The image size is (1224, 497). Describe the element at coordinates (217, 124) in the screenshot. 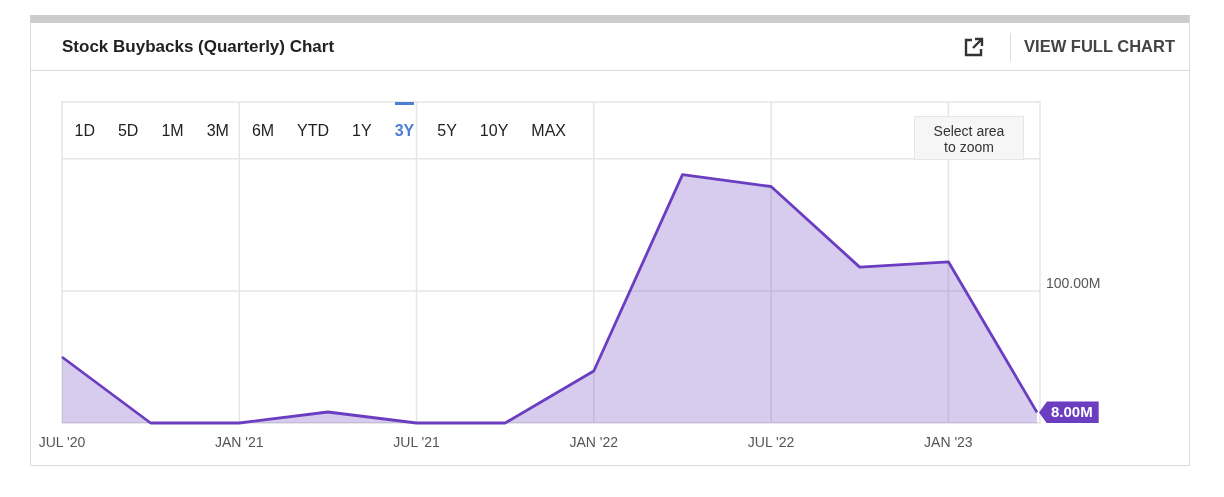

I see `range-tab: 3M` at that location.